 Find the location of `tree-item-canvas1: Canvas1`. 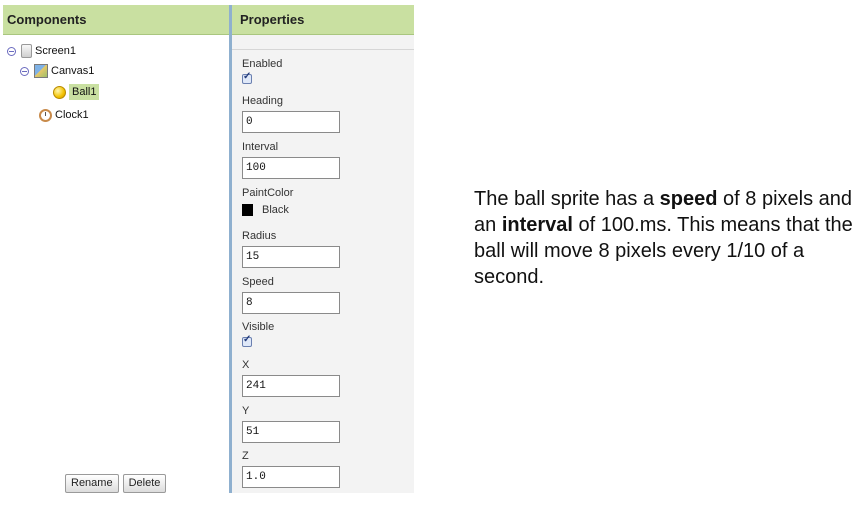

tree-item-canvas1: Canvas1 is located at coordinates (57, 71).